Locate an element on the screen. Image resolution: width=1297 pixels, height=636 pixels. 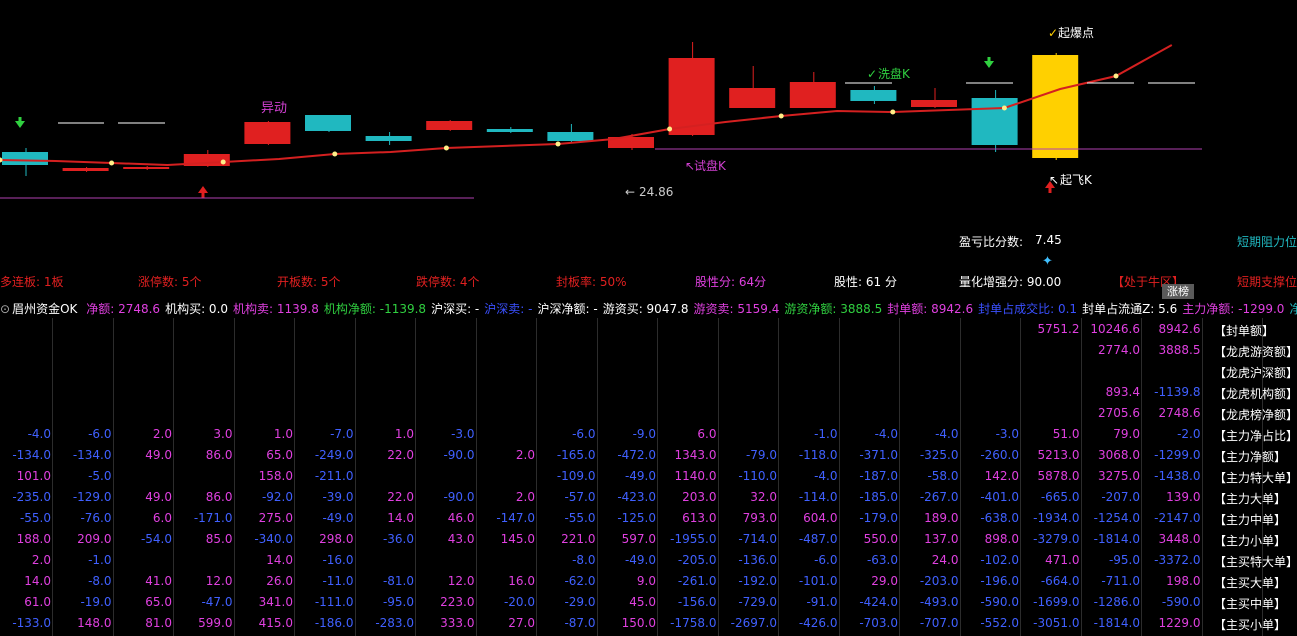
indicator-item: 沪深卖: - is located at coordinates (508, 309).